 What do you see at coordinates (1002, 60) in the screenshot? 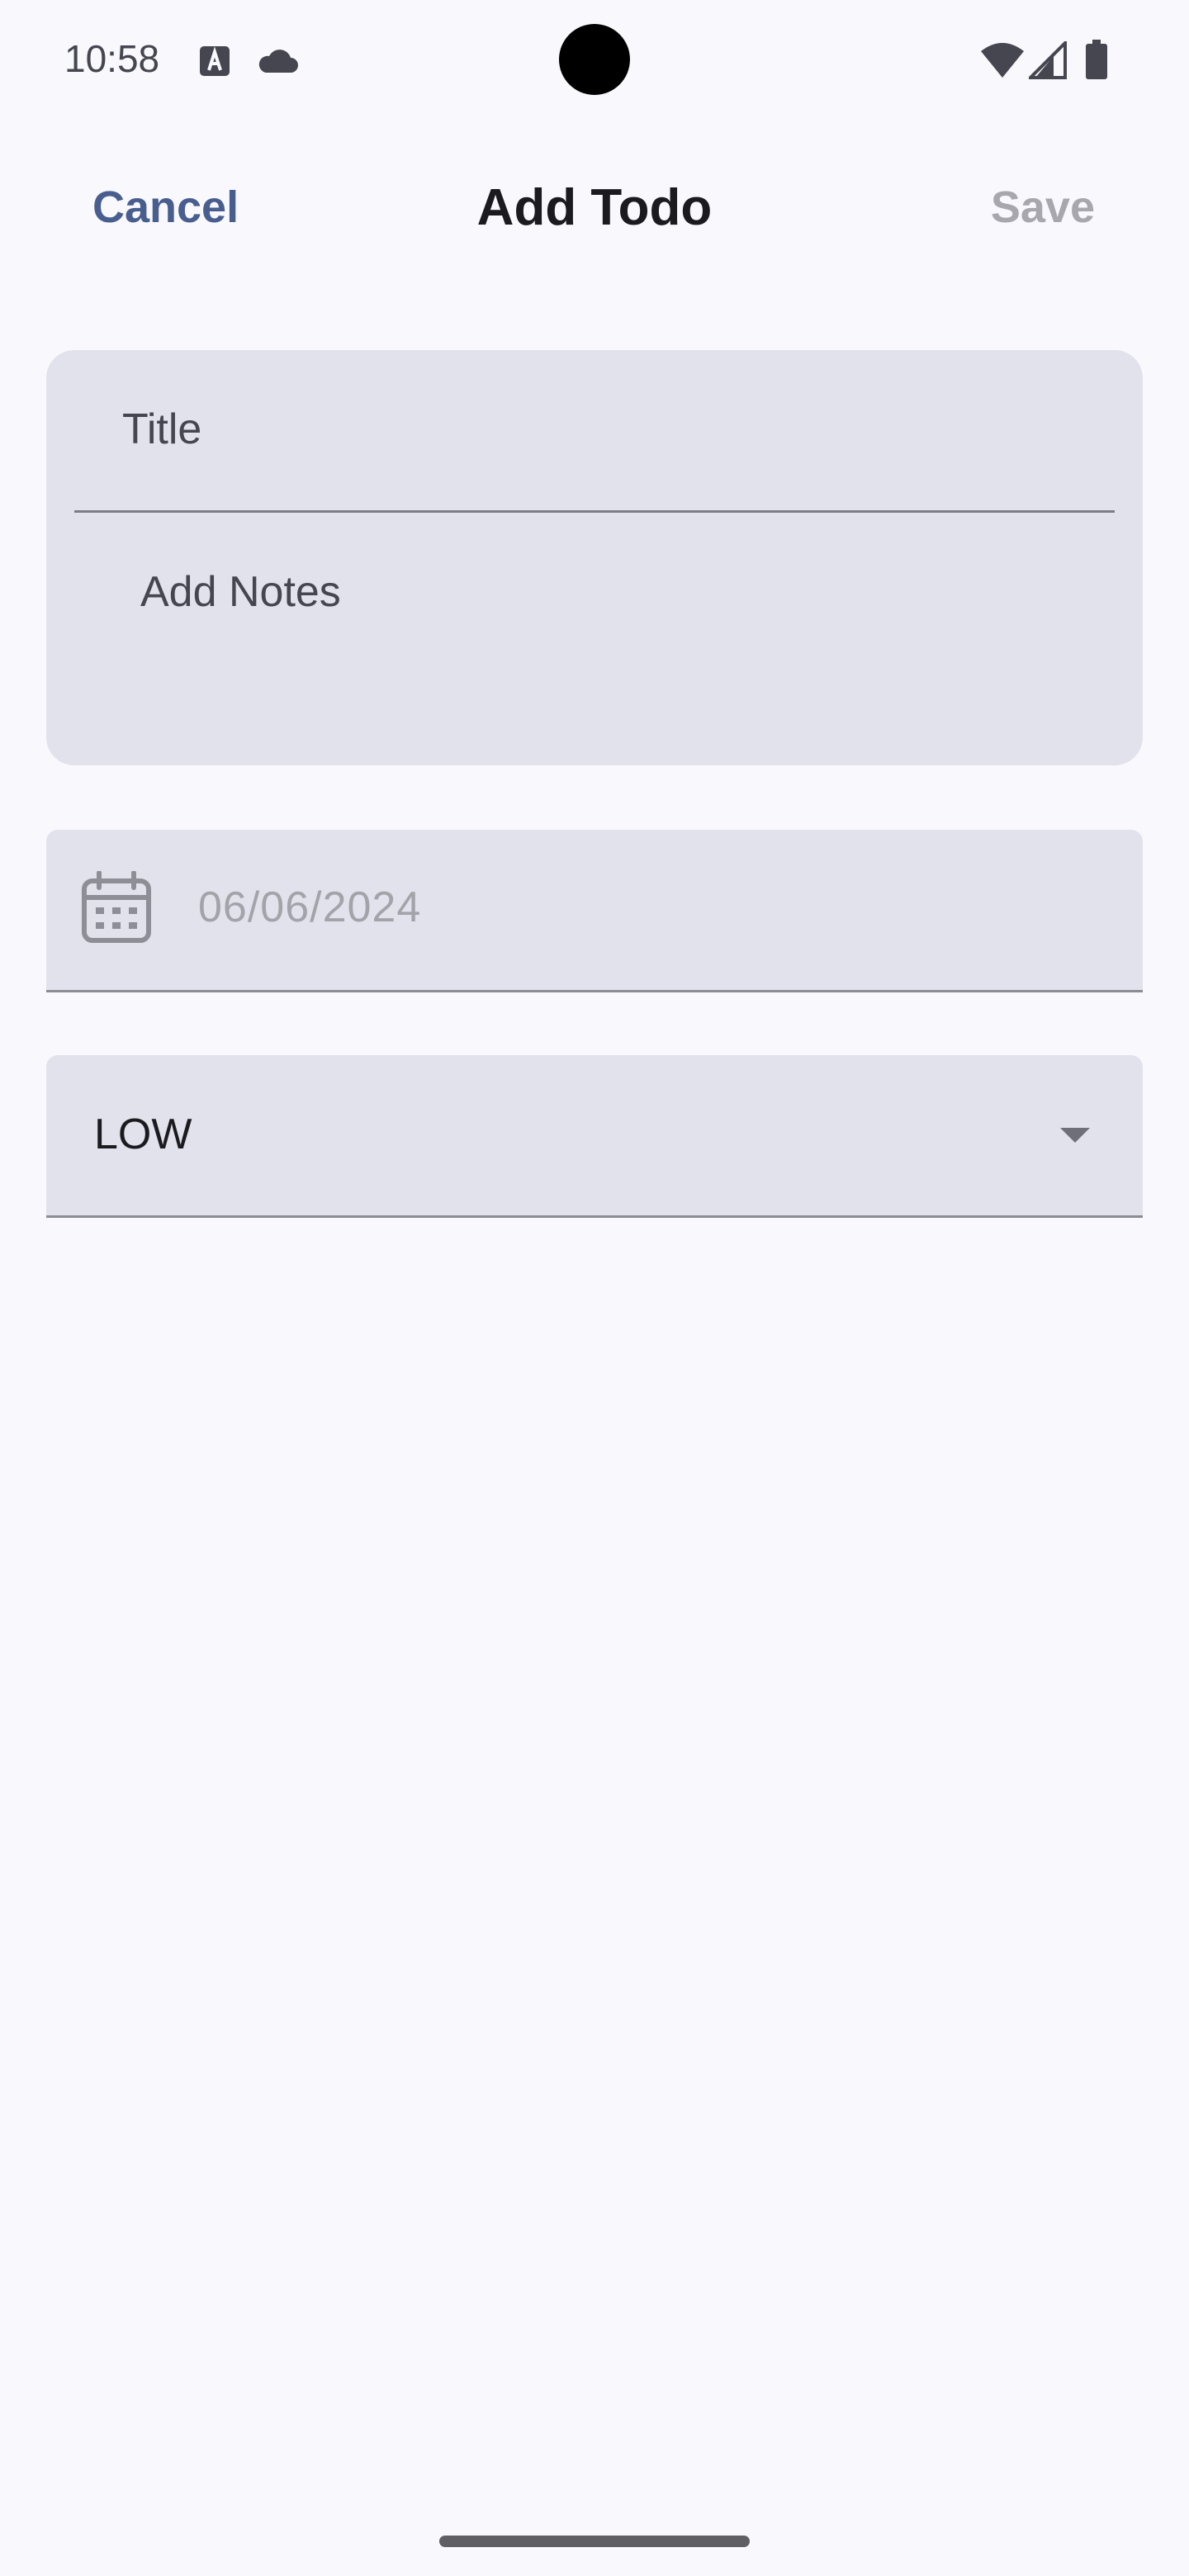
I see `wifi-icon` at bounding box center [1002, 60].